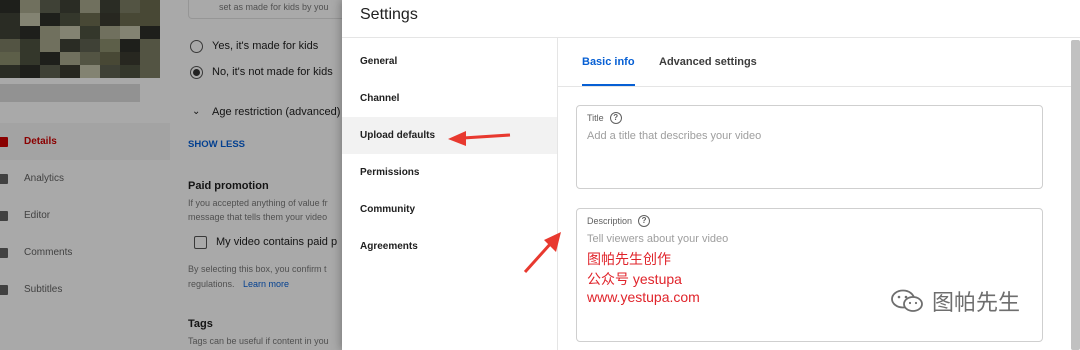 This screenshot has height=350, width=1080. Describe the element at coordinates (907, 300) in the screenshot. I see `wechat-icon` at that location.